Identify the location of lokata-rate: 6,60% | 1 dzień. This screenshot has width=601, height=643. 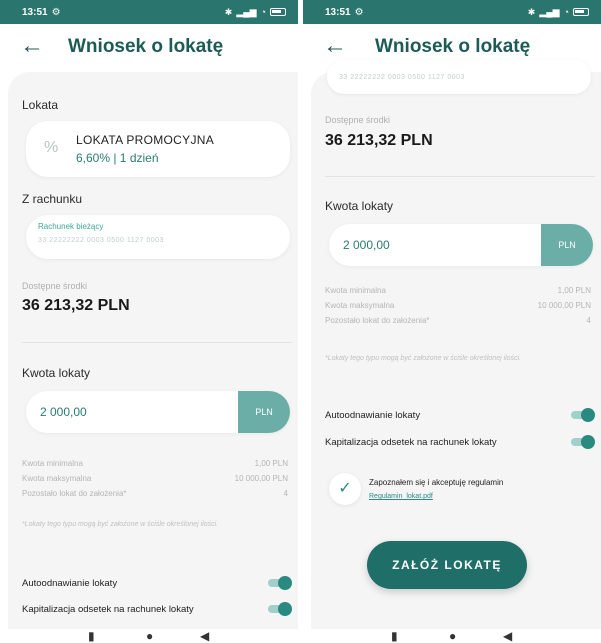
(117, 158).